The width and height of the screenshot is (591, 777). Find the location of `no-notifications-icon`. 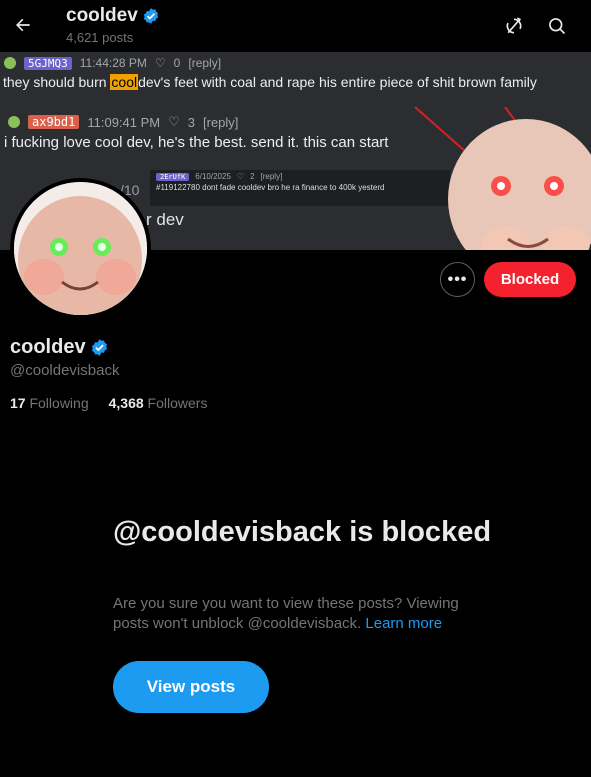

no-notifications-icon is located at coordinates (514, 25).